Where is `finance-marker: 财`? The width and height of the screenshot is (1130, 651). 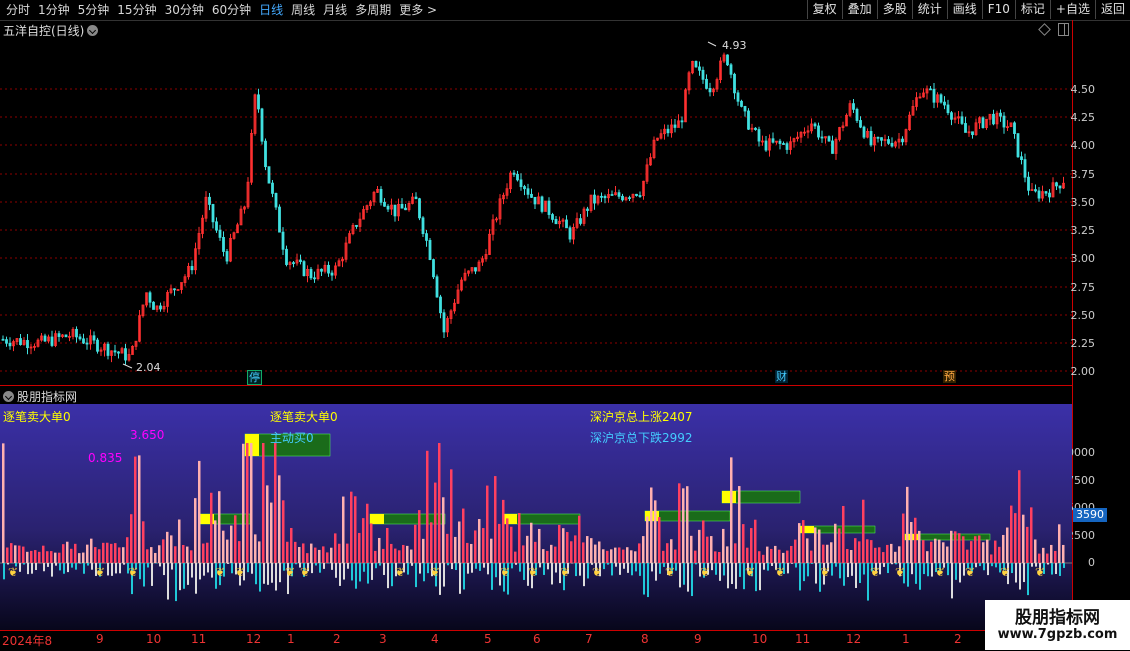
finance-marker: 财 is located at coordinates (781, 376).